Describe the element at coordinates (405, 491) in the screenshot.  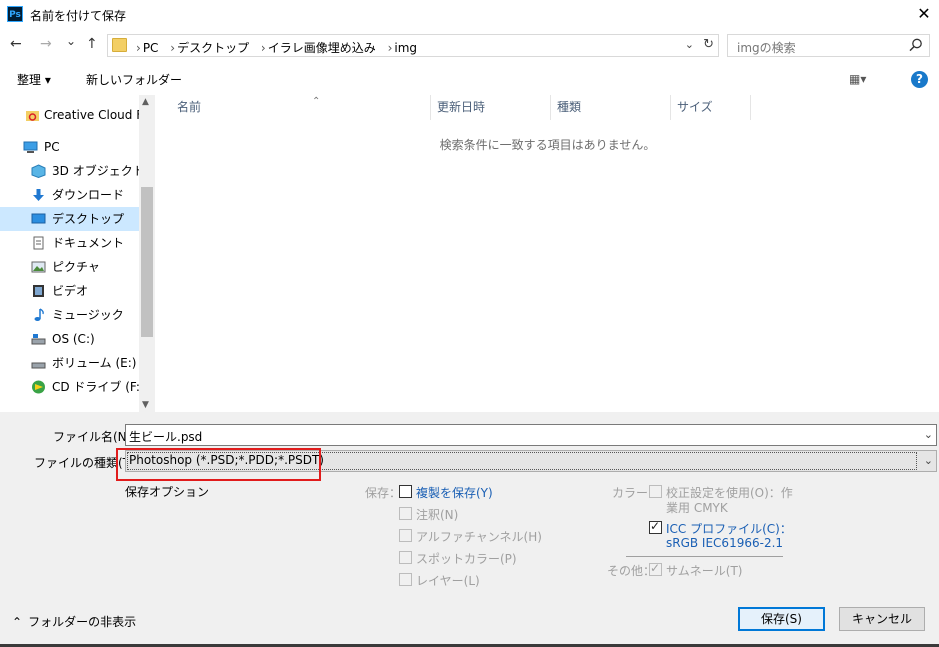
I see `save-copy-checkbox` at that location.